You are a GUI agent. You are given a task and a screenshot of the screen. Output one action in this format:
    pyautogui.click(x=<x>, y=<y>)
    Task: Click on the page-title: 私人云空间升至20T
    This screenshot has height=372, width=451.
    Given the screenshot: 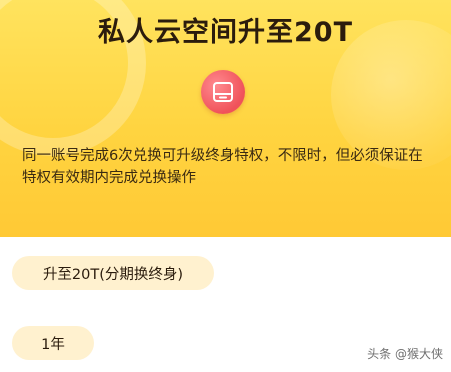 What is the action you would take?
    pyautogui.click(x=225, y=32)
    